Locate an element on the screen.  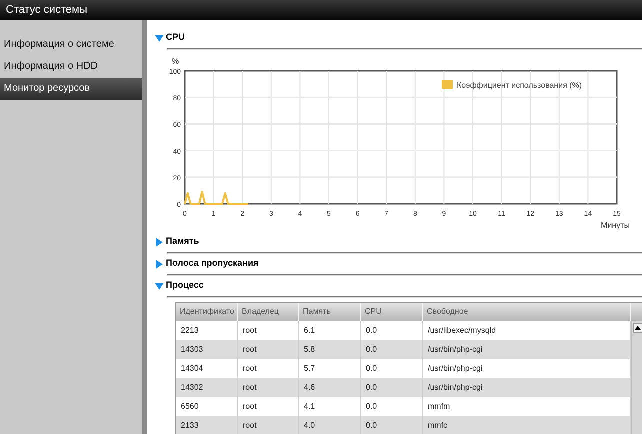
table-cell: root is located at coordinates (268, 425).